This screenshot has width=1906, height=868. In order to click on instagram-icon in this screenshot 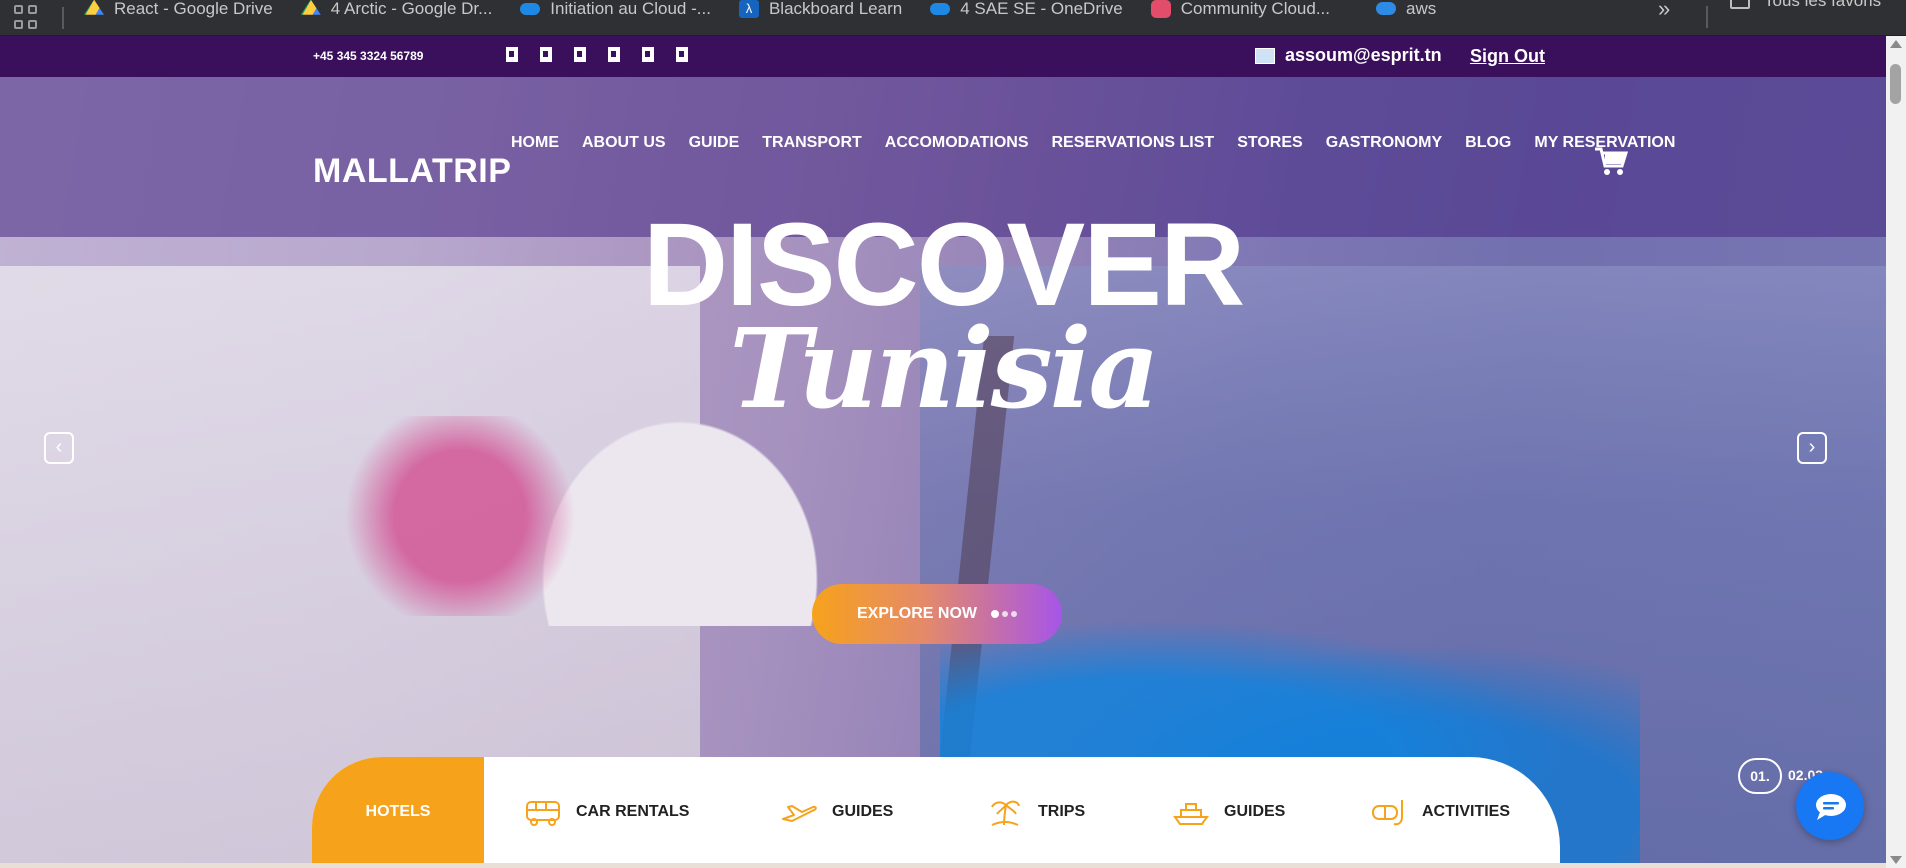, I will do `click(580, 54)`.